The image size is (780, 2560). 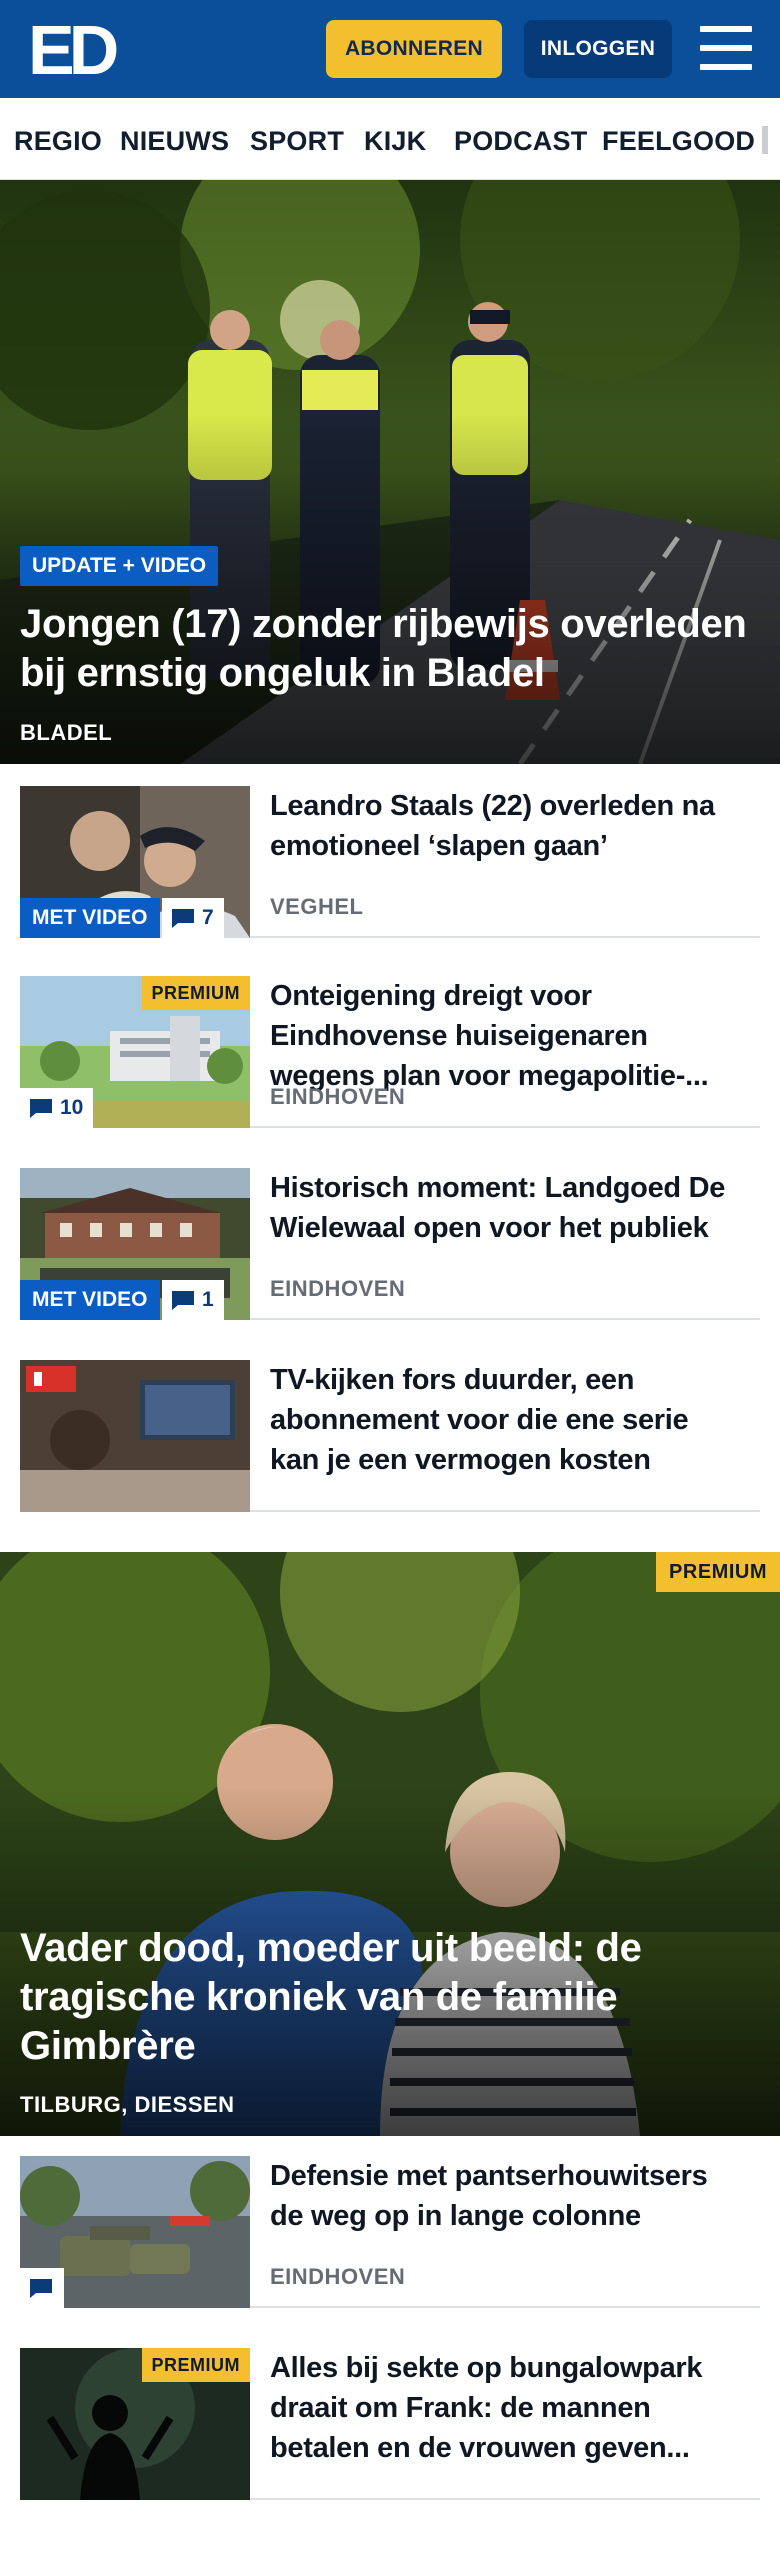 What do you see at coordinates (297, 141) in the screenshot?
I see `nav-item-sport: SPORT` at bounding box center [297, 141].